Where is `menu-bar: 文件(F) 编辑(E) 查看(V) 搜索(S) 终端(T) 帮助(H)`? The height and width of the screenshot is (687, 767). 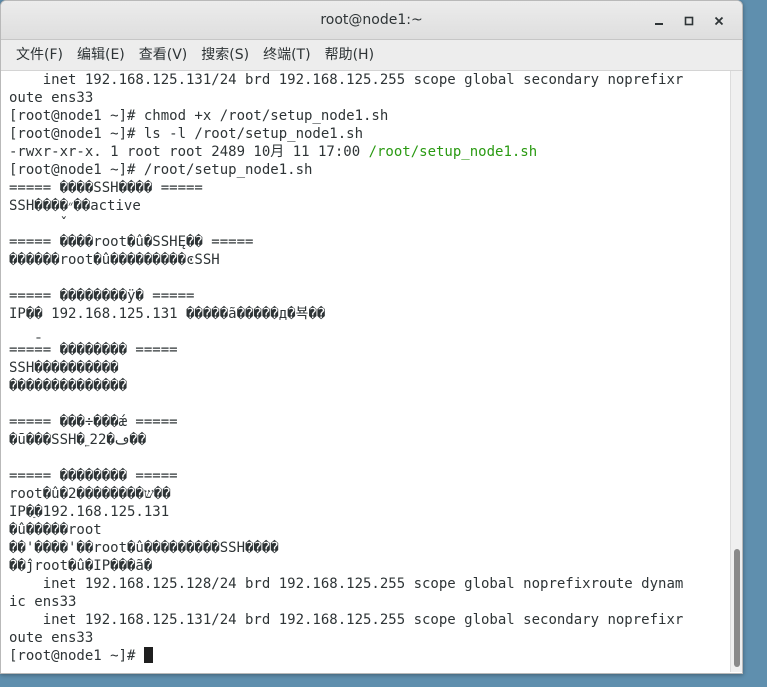
menu-bar: 文件(F) 编辑(E) 查看(V) 搜索(S) 终端(T) 帮助(H) is located at coordinates (371, 55).